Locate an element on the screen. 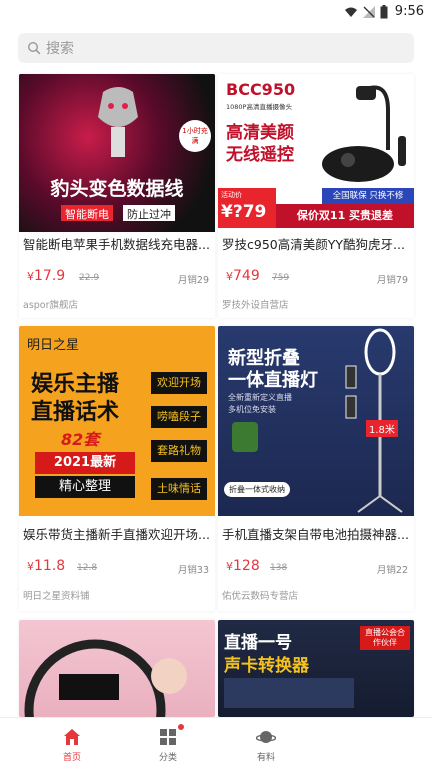  image-line: 无线遥控 is located at coordinates (260, 155).